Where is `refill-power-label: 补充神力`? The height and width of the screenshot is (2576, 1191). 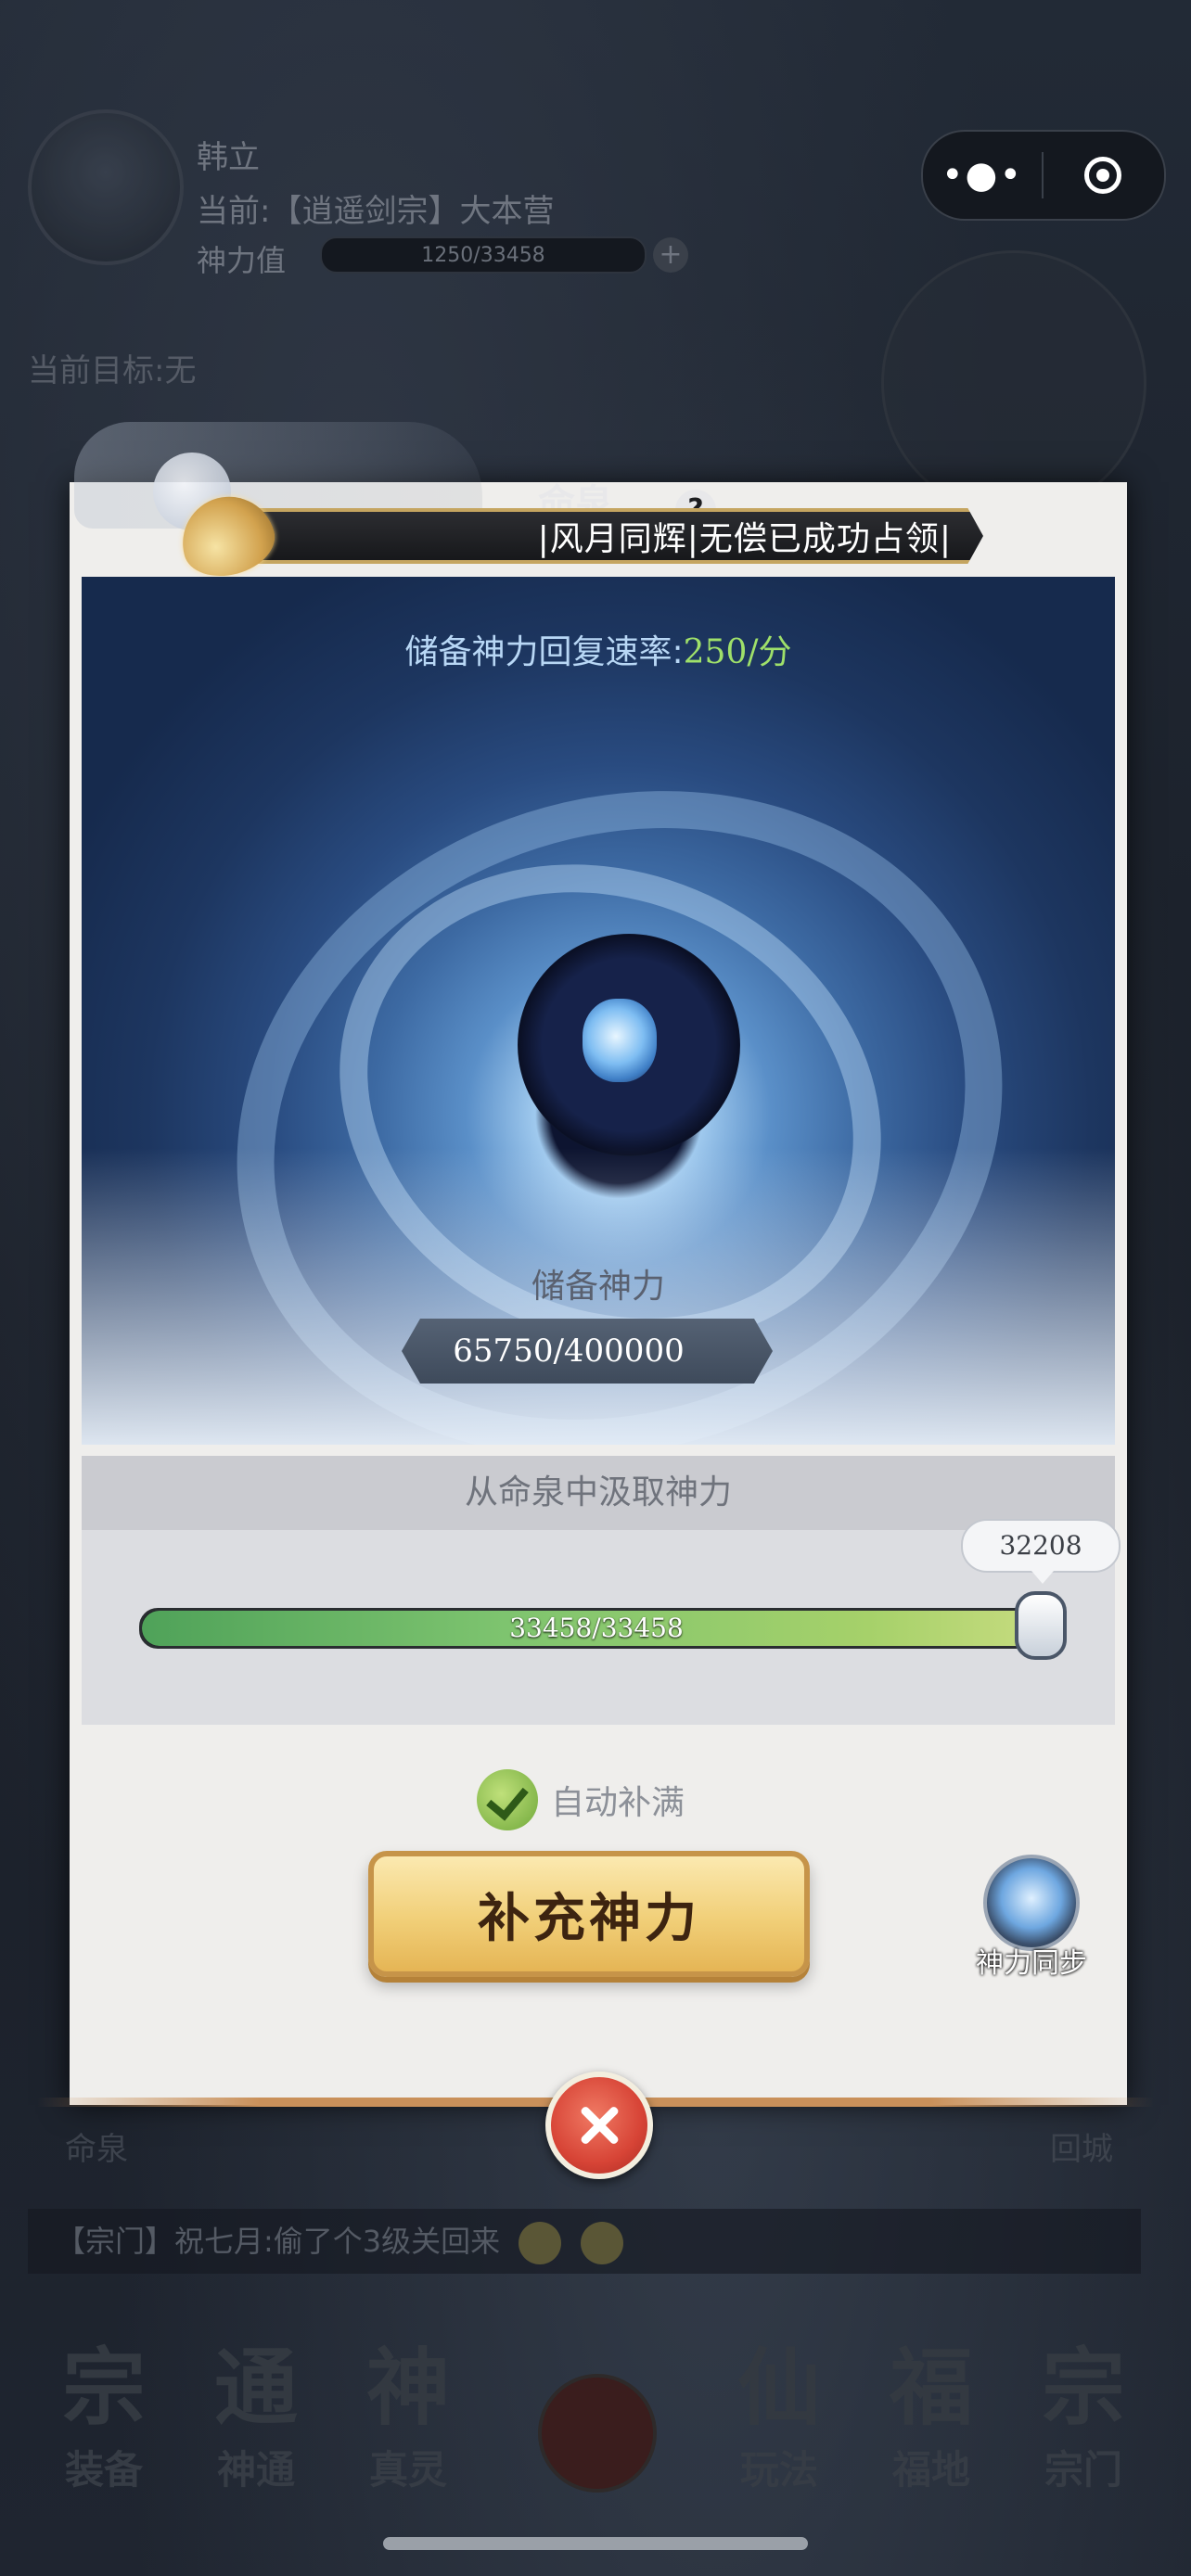 refill-power-label: 补充神力 is located at coordinates (589, 1918).